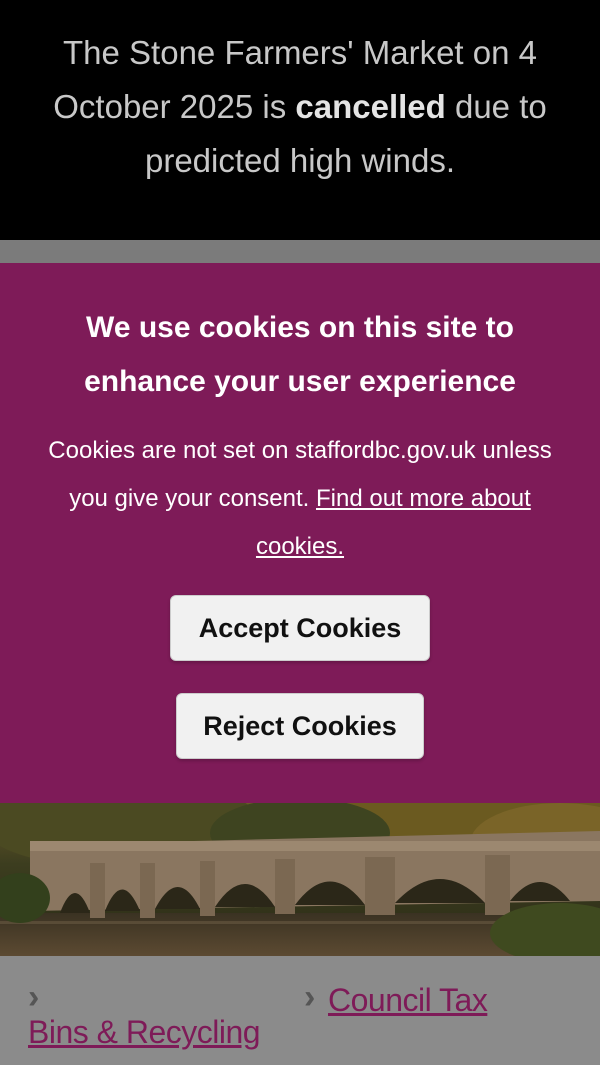 The image size is (600, 1065). I want to click on reject-cookies-button: Reject Cookies, so click(300, 726).